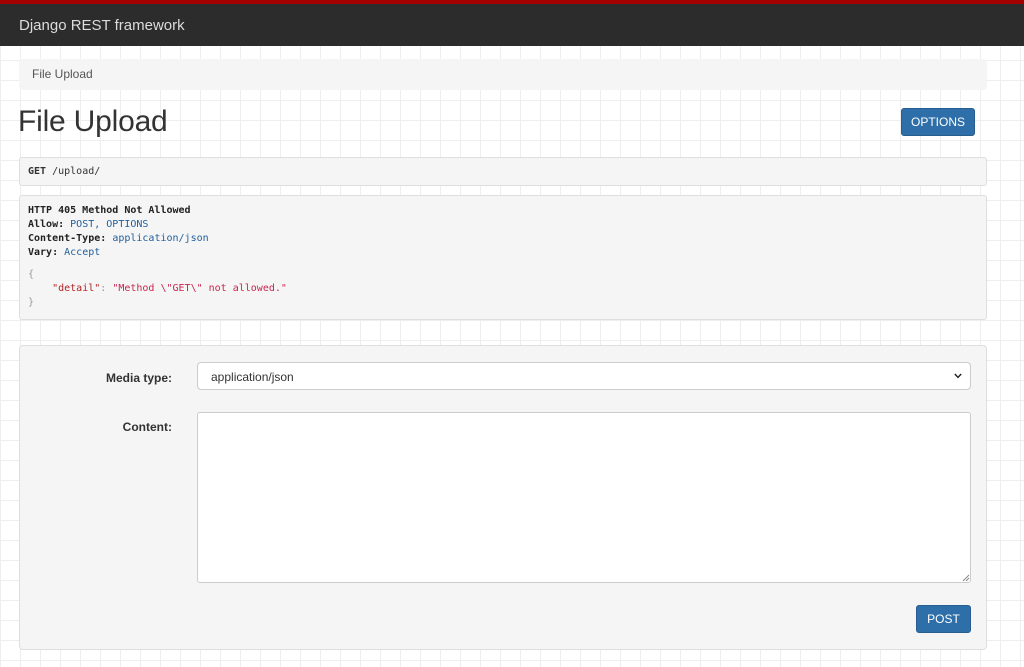  What do you see at coordinates (46, 224) in the screenshot?
I see `header-allow-name: Allow:` at bounding box center [46, 224].